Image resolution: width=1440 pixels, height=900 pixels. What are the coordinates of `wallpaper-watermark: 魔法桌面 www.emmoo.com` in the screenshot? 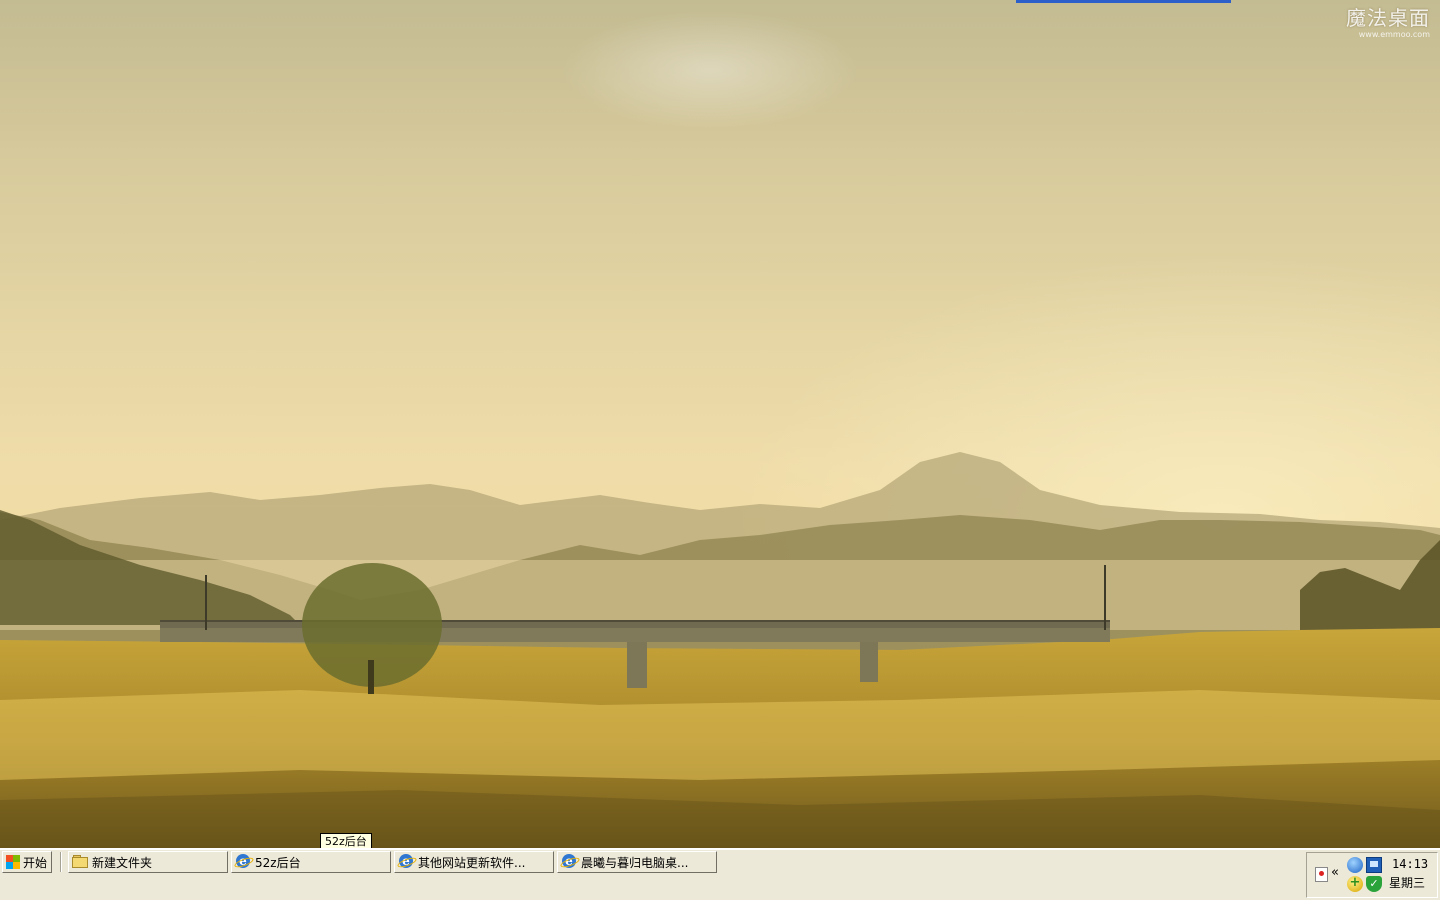 It's located at (1387, 25).